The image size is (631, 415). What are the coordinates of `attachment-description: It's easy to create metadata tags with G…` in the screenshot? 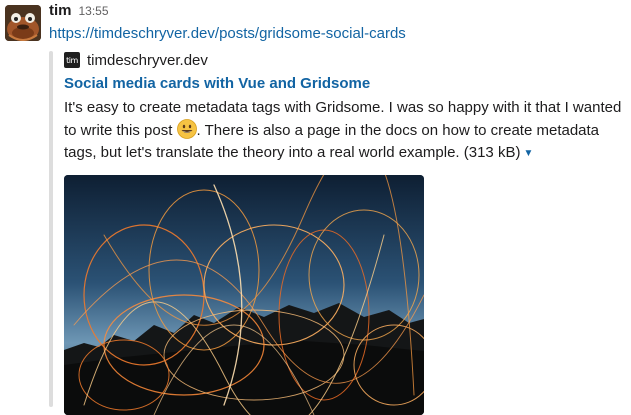 It's located at (344, 131).